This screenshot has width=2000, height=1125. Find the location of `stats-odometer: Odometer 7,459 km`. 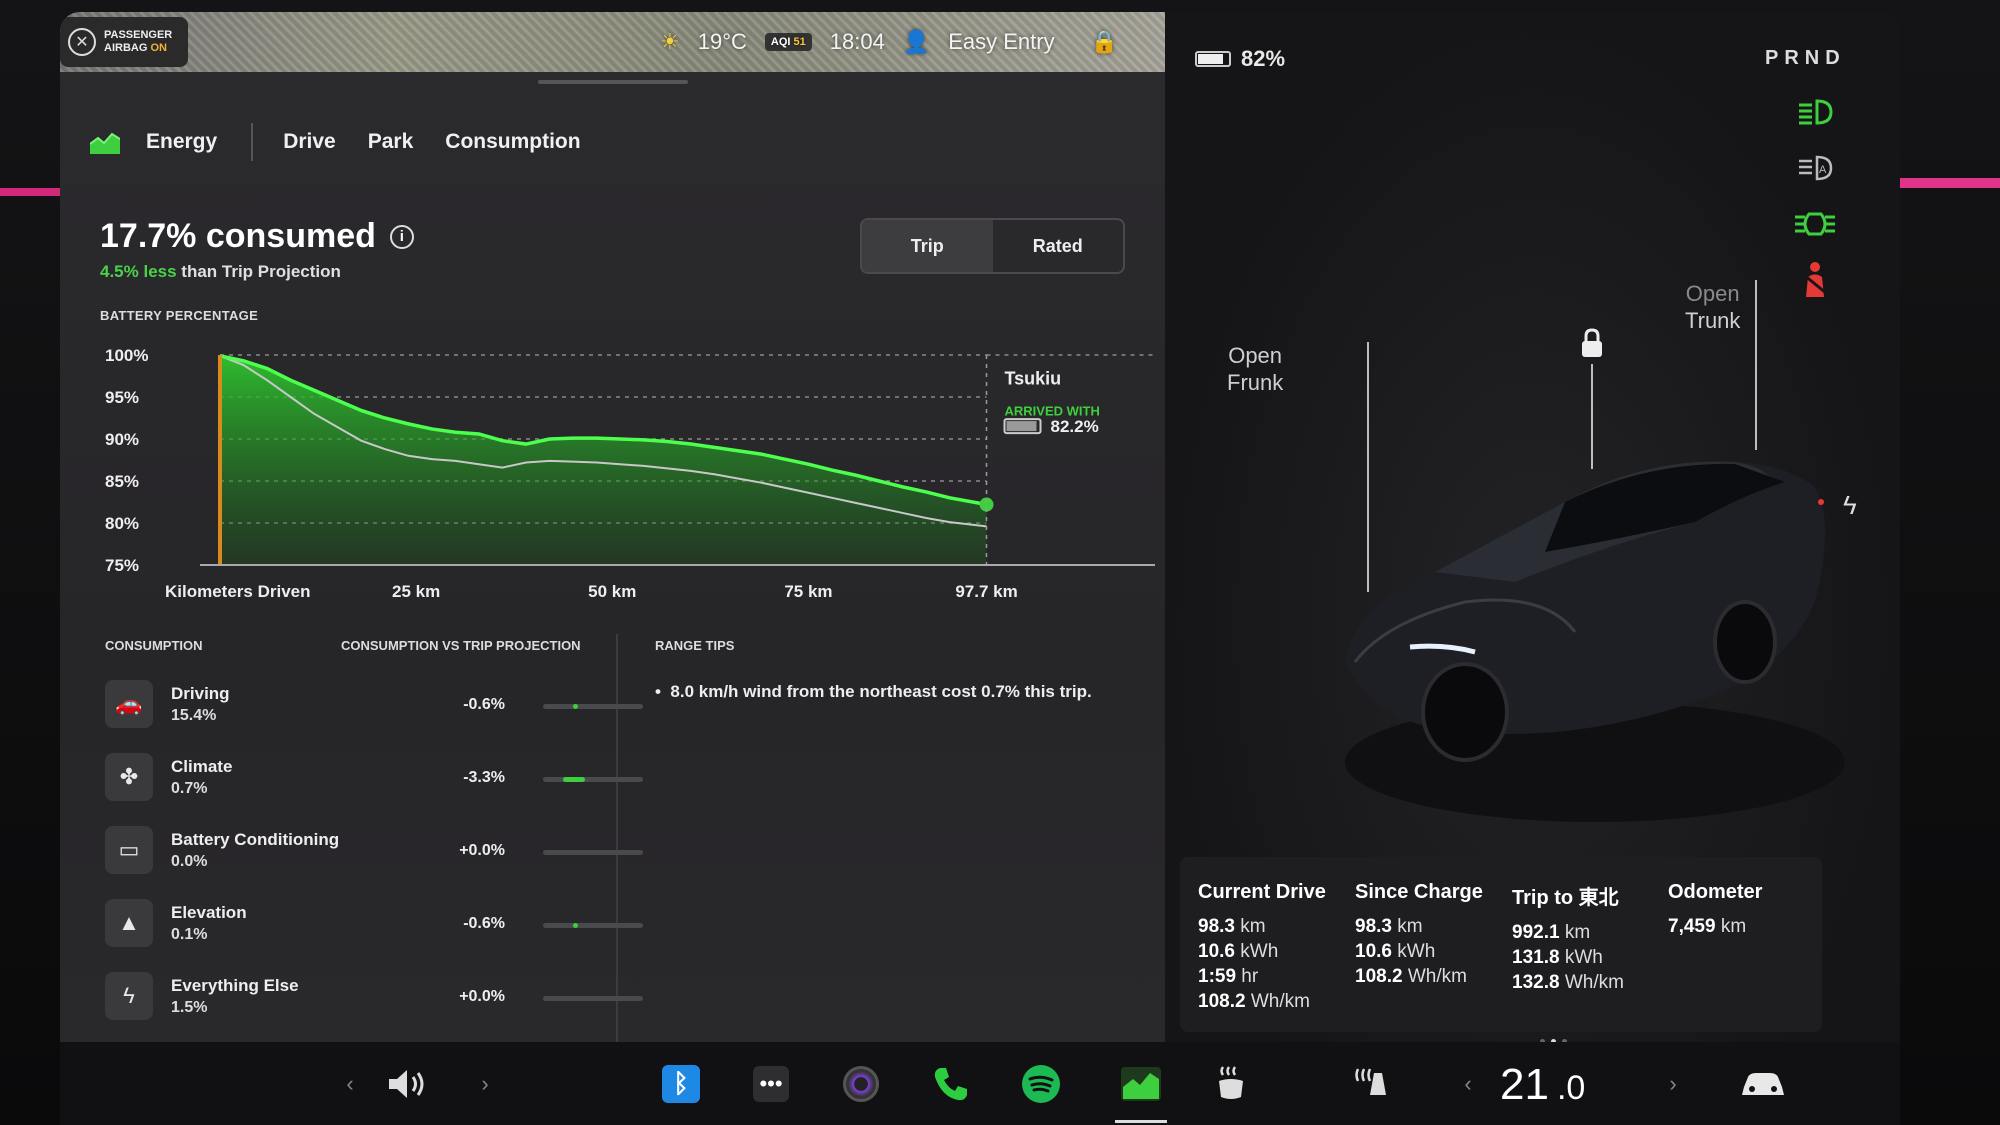

stats-odometer: Odometer 7,459 km is located at coordinates (1715, 909).